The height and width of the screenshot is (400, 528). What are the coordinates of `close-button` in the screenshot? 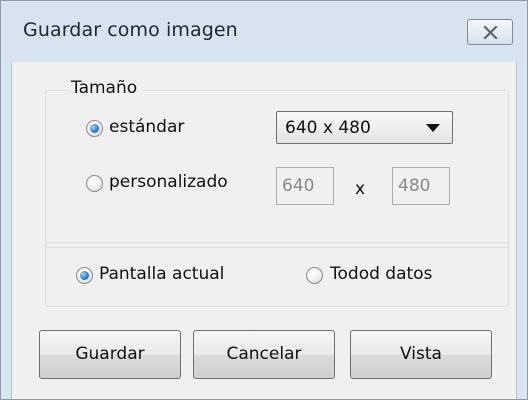 It's located at (490, 32).